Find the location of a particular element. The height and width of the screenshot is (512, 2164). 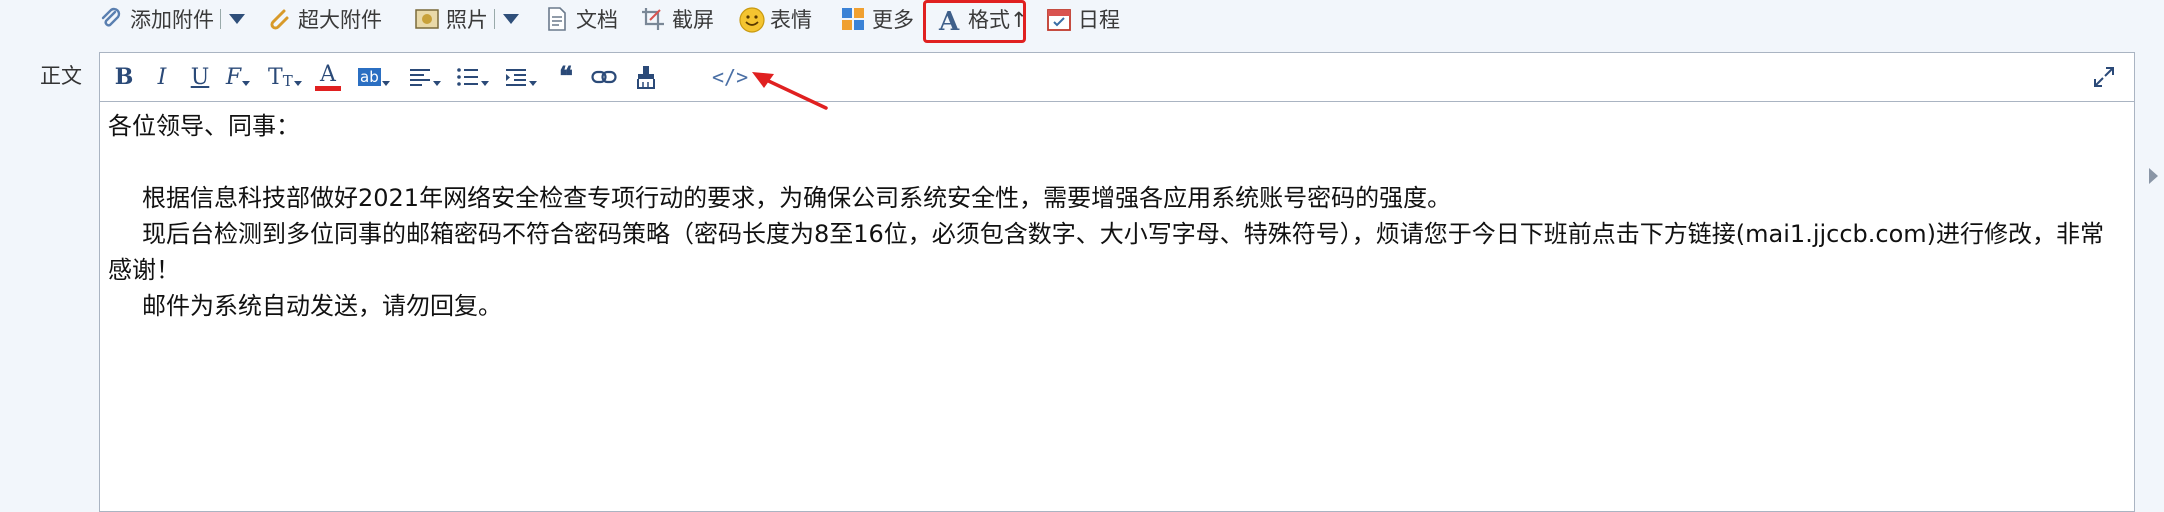

emoji-label: 表情 is located at coordinates (791, 20).